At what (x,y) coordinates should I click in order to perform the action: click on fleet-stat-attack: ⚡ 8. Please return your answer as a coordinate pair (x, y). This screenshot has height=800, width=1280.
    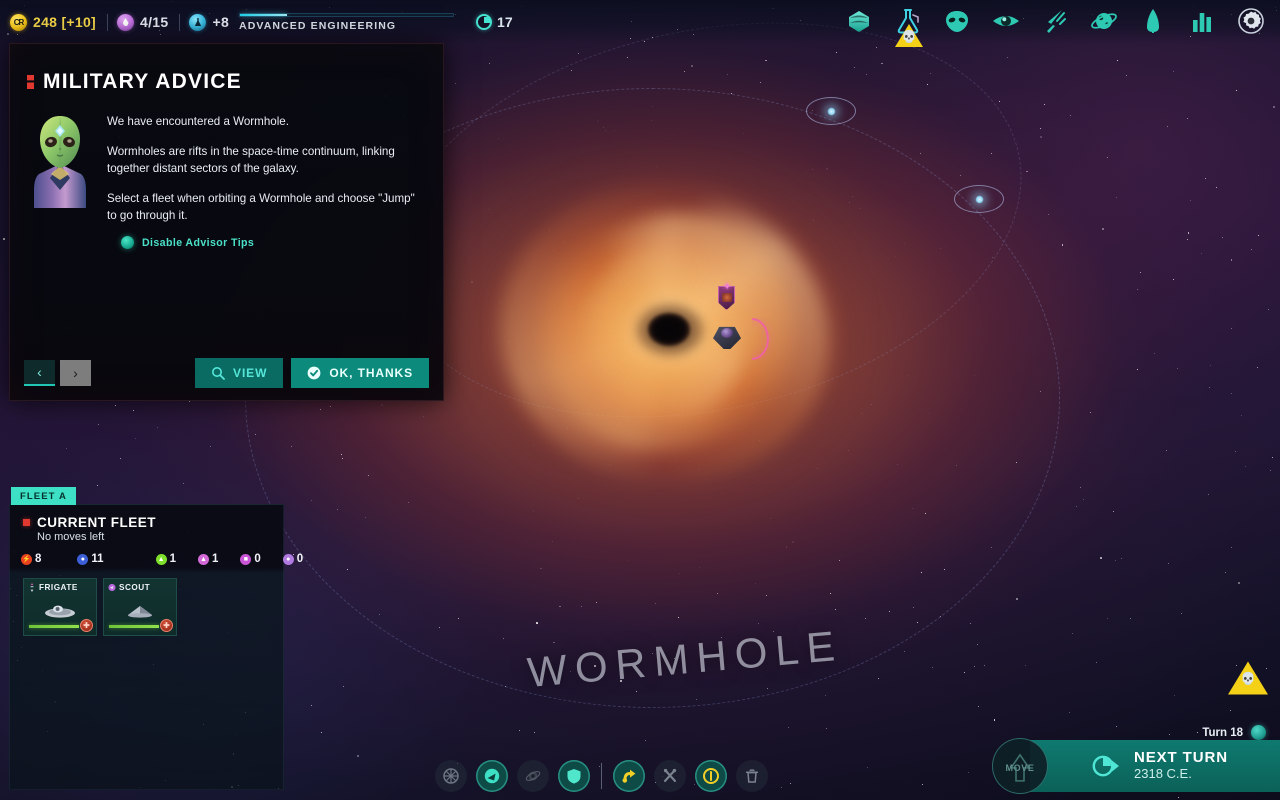
    Looking at the image, I should click on (31, 559).